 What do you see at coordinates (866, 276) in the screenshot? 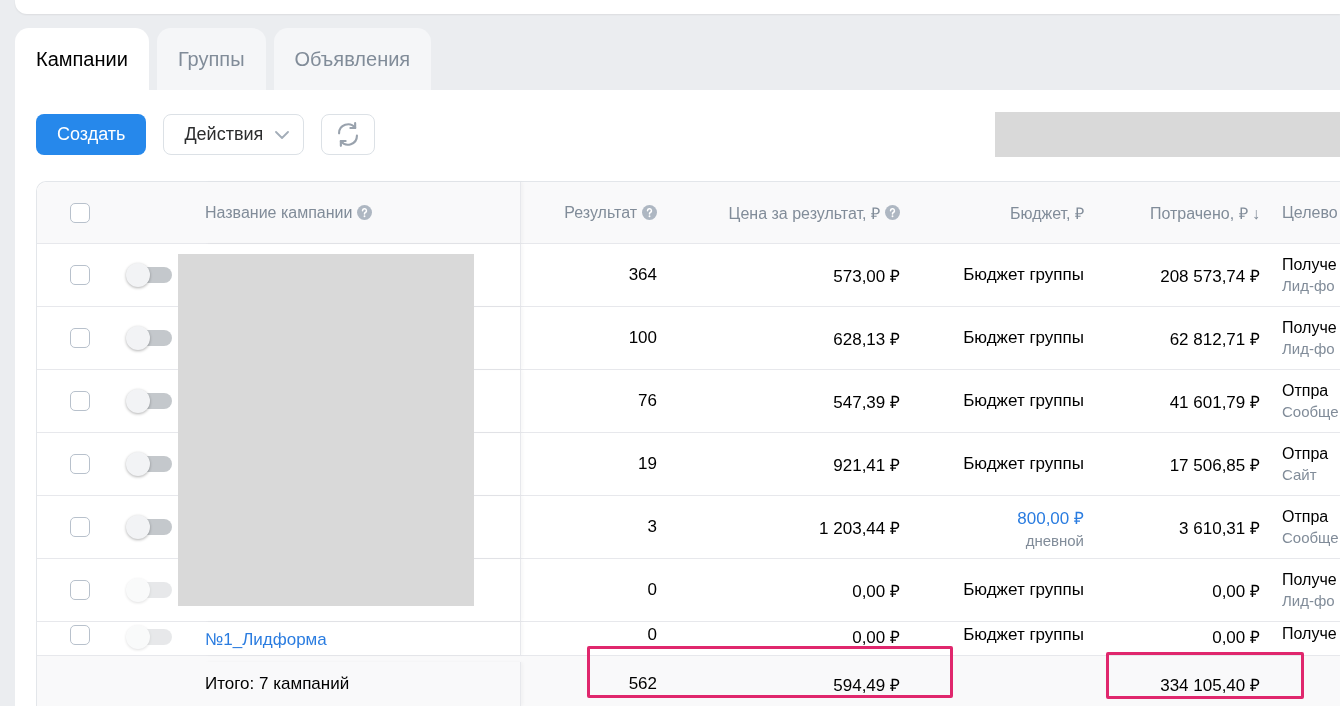
I see `price-value: 573,00 ₽` at bounding box center [866, 276].